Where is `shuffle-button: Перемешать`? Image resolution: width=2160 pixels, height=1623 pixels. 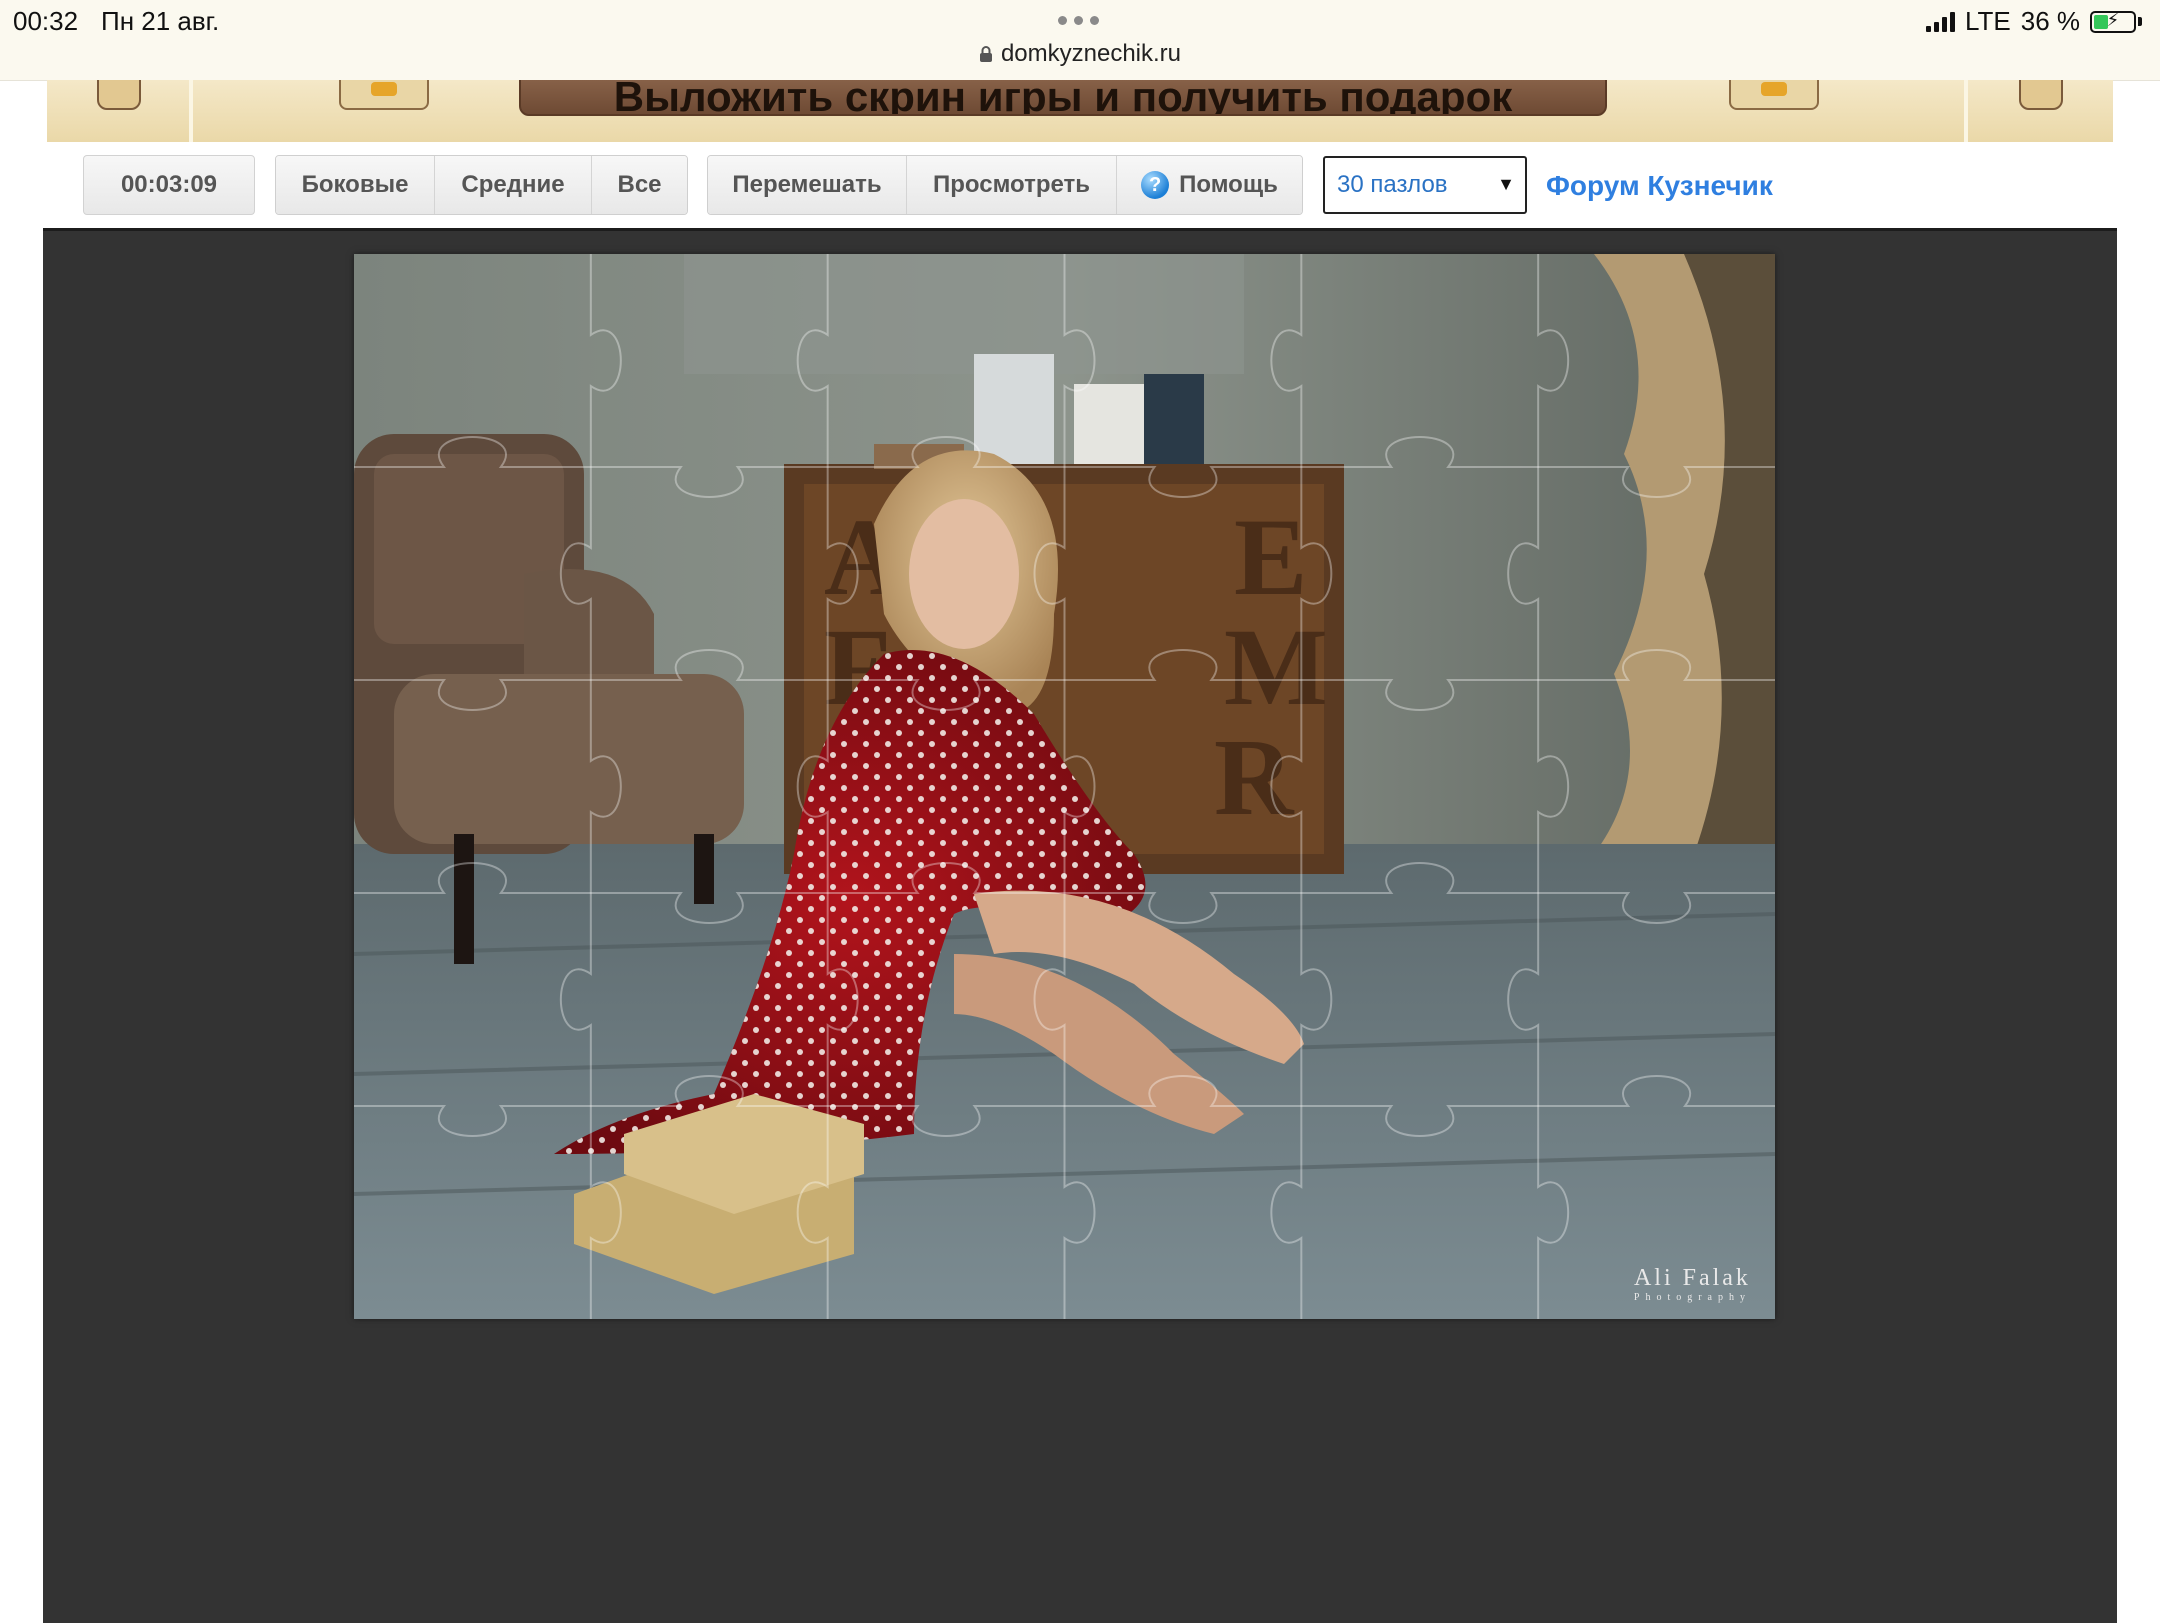
shuffle-button: Перемешать is located at coordinates (807, 185).